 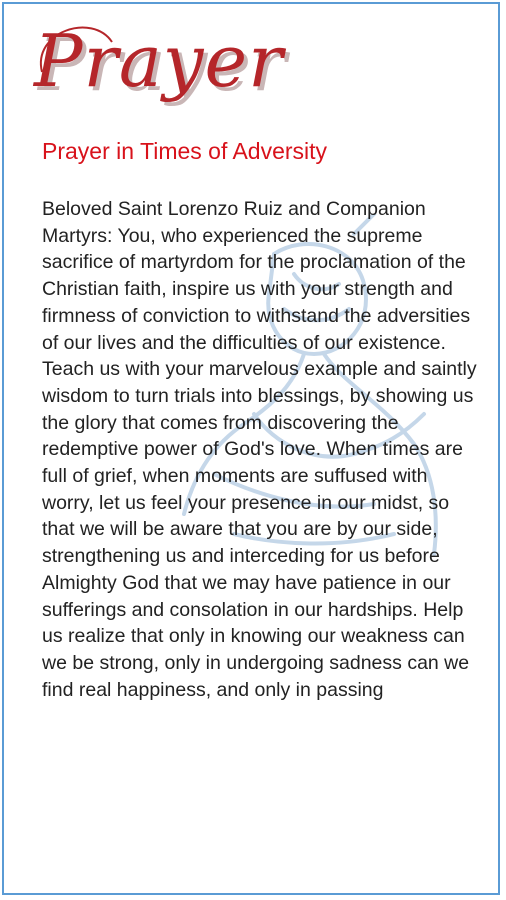 I want to click on prayer-logo-text: Prayer, so click(x=159, y=61).